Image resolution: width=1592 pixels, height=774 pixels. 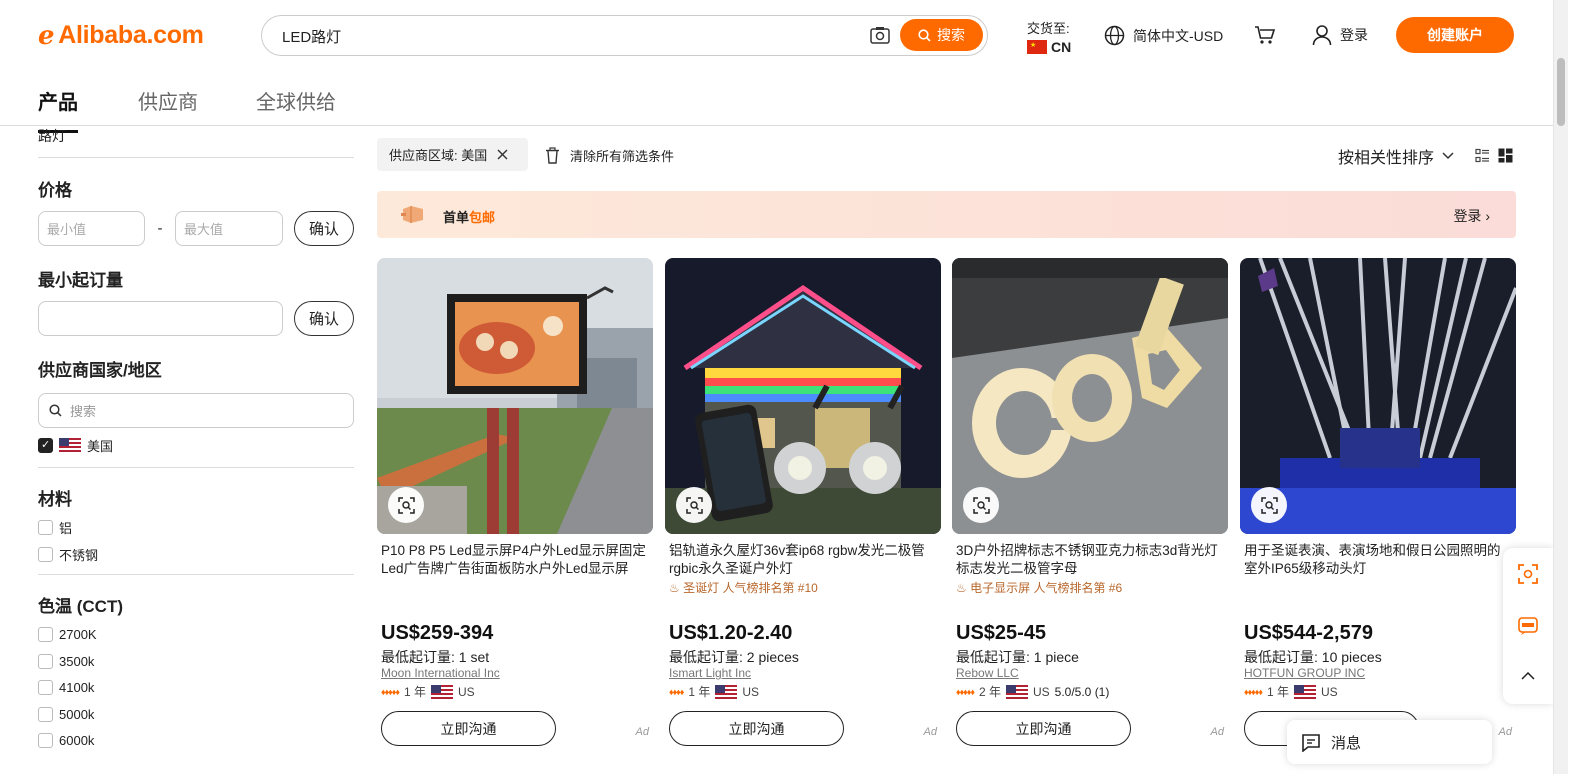 I want to click on cct-option: 5000k, so click(x=196, y=714).